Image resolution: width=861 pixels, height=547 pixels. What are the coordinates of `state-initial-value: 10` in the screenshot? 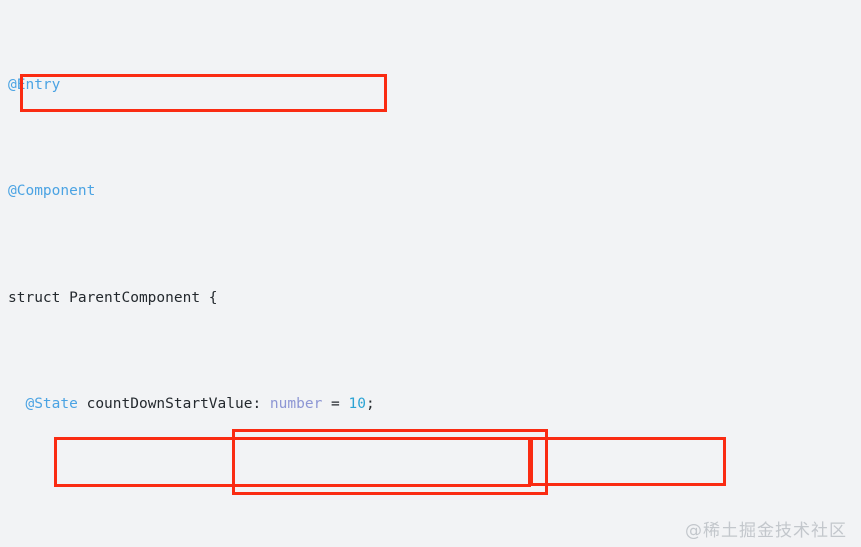 It's located at (357, 403).